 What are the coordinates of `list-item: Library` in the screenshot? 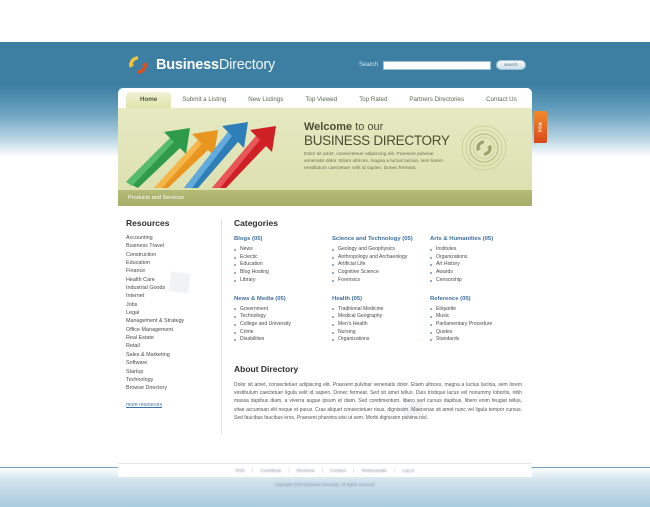 It's located at (280, 281).